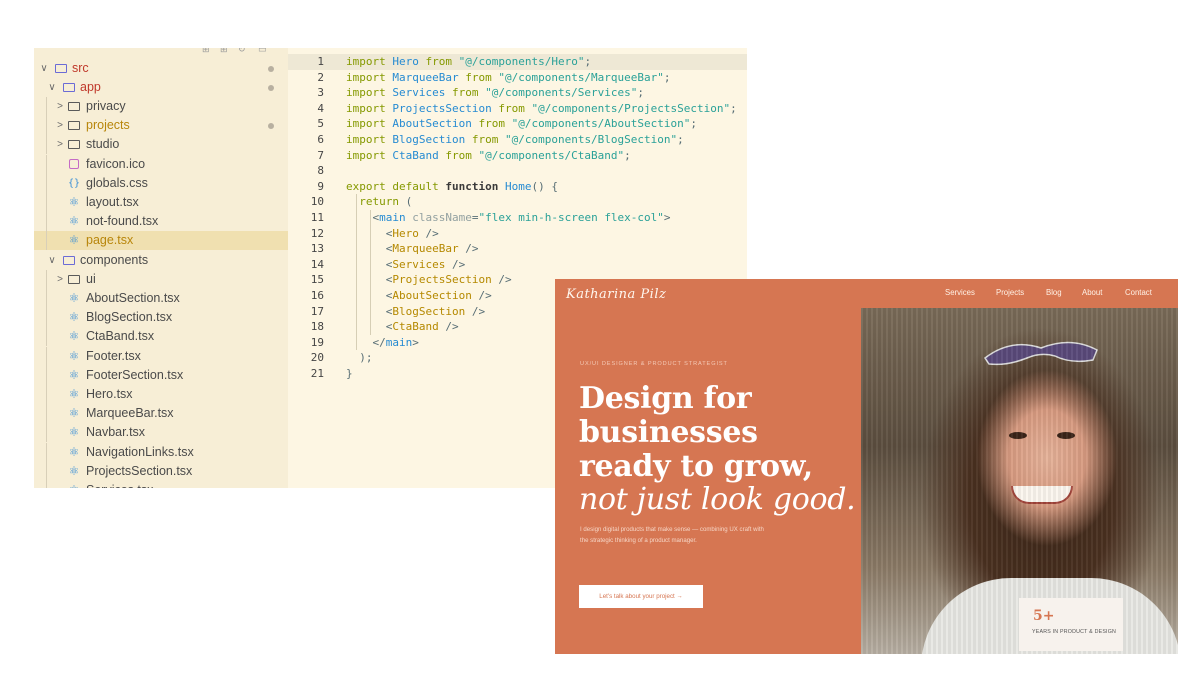 The height and width of the screenshot is (675, 1200). What do you see at coordinates (262, 51) in the screenshot?
I see `collapse-icon: ▭` at bounding box center [262, 51].